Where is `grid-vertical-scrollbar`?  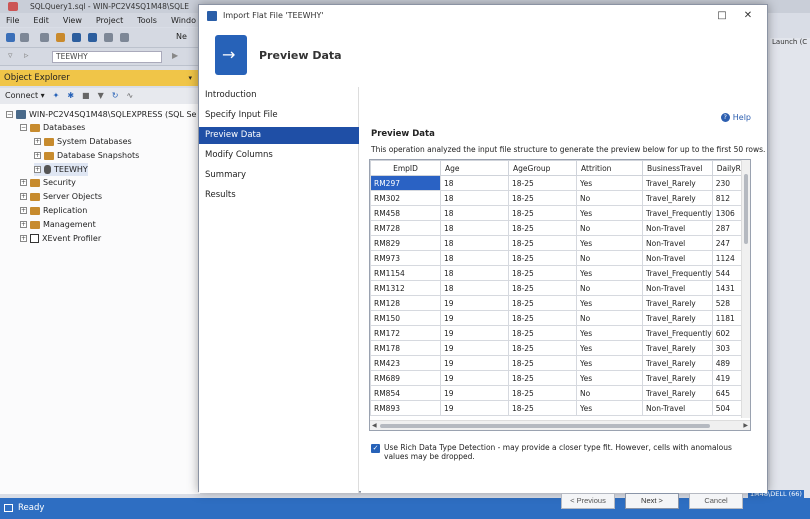
grid-vertical-scrollbar is located at coordinates (745, 289).